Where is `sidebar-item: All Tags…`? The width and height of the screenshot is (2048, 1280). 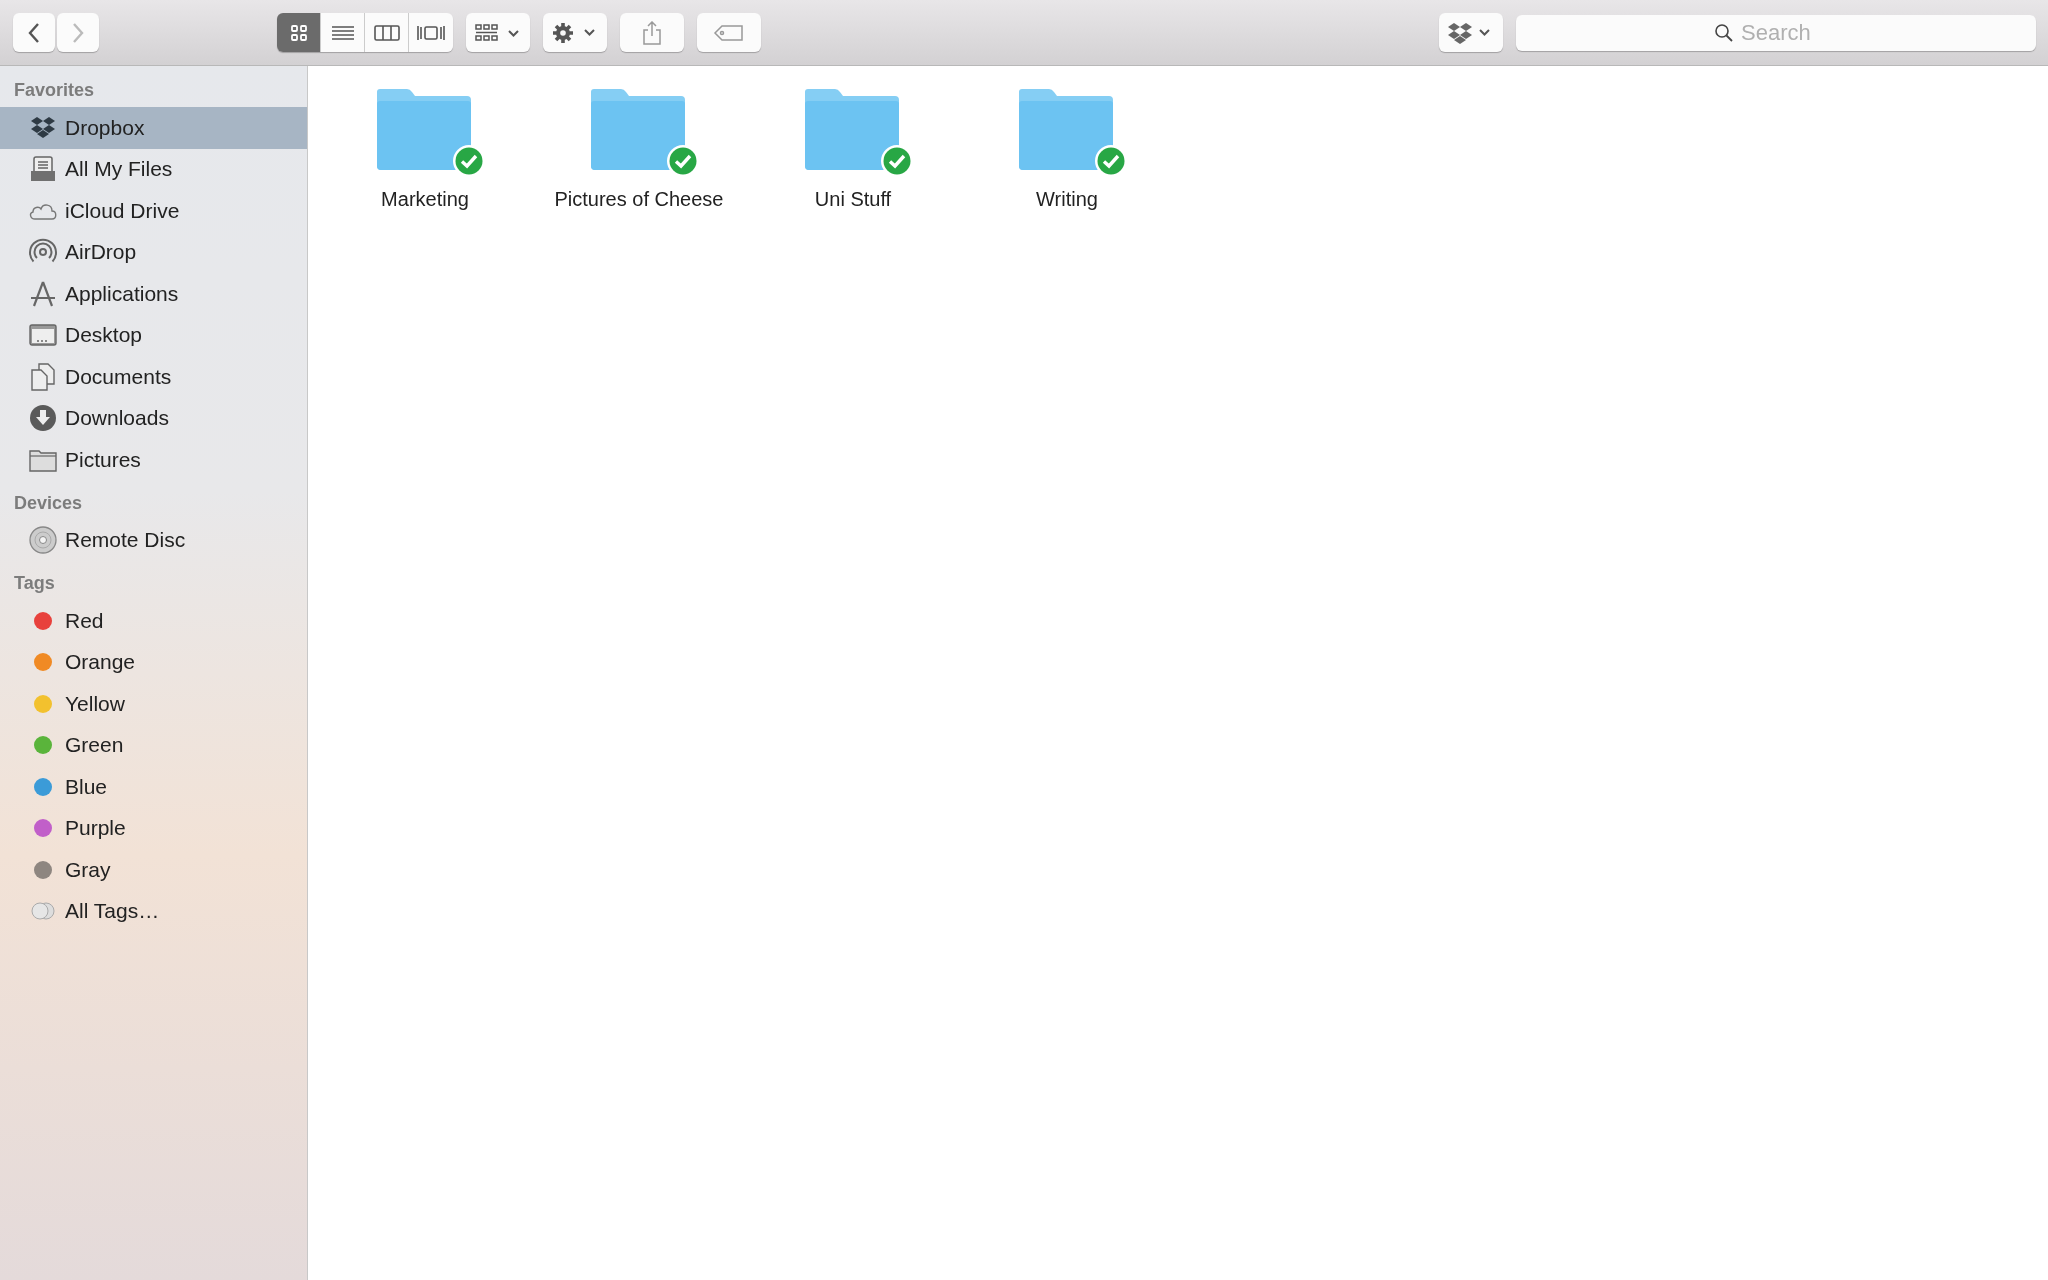
sidebar-item: All Tags… is located at coordinates (153, 911).